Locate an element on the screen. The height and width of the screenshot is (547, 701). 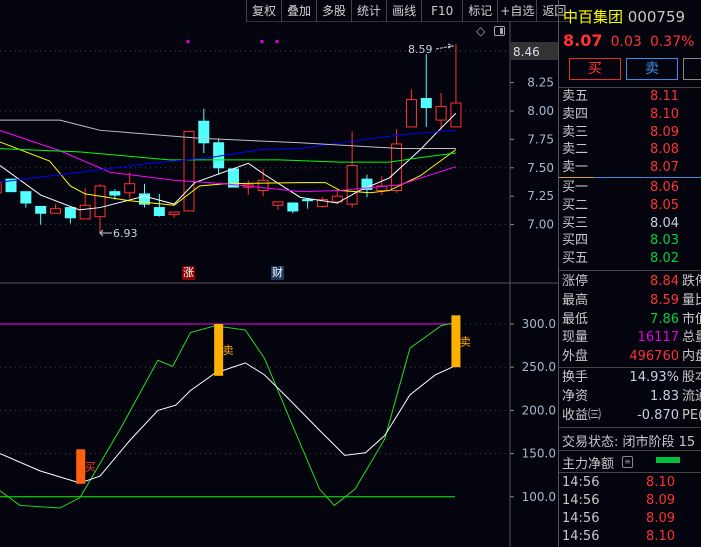
stat-row: 最高 8.59量比 is located at coordinates (631, 301).